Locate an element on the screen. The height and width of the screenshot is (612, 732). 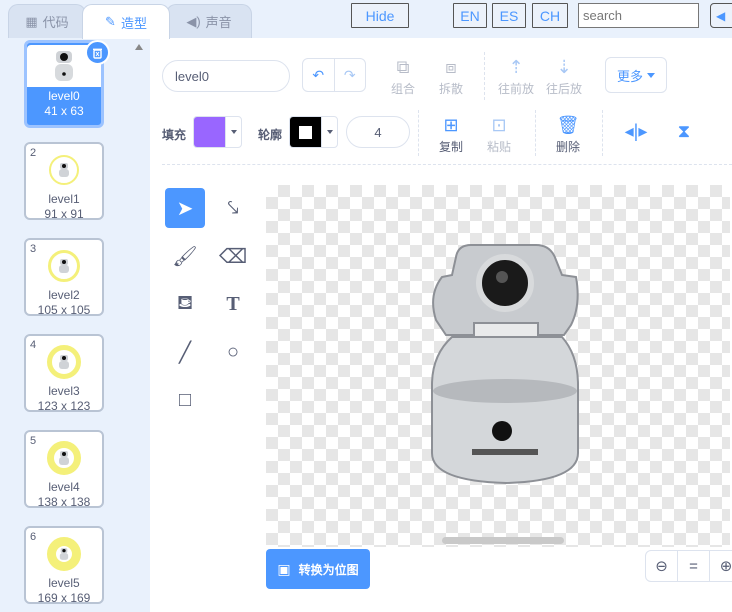
flip-horizontal-button: ◂|▸ is located at coordinates (636, 131).